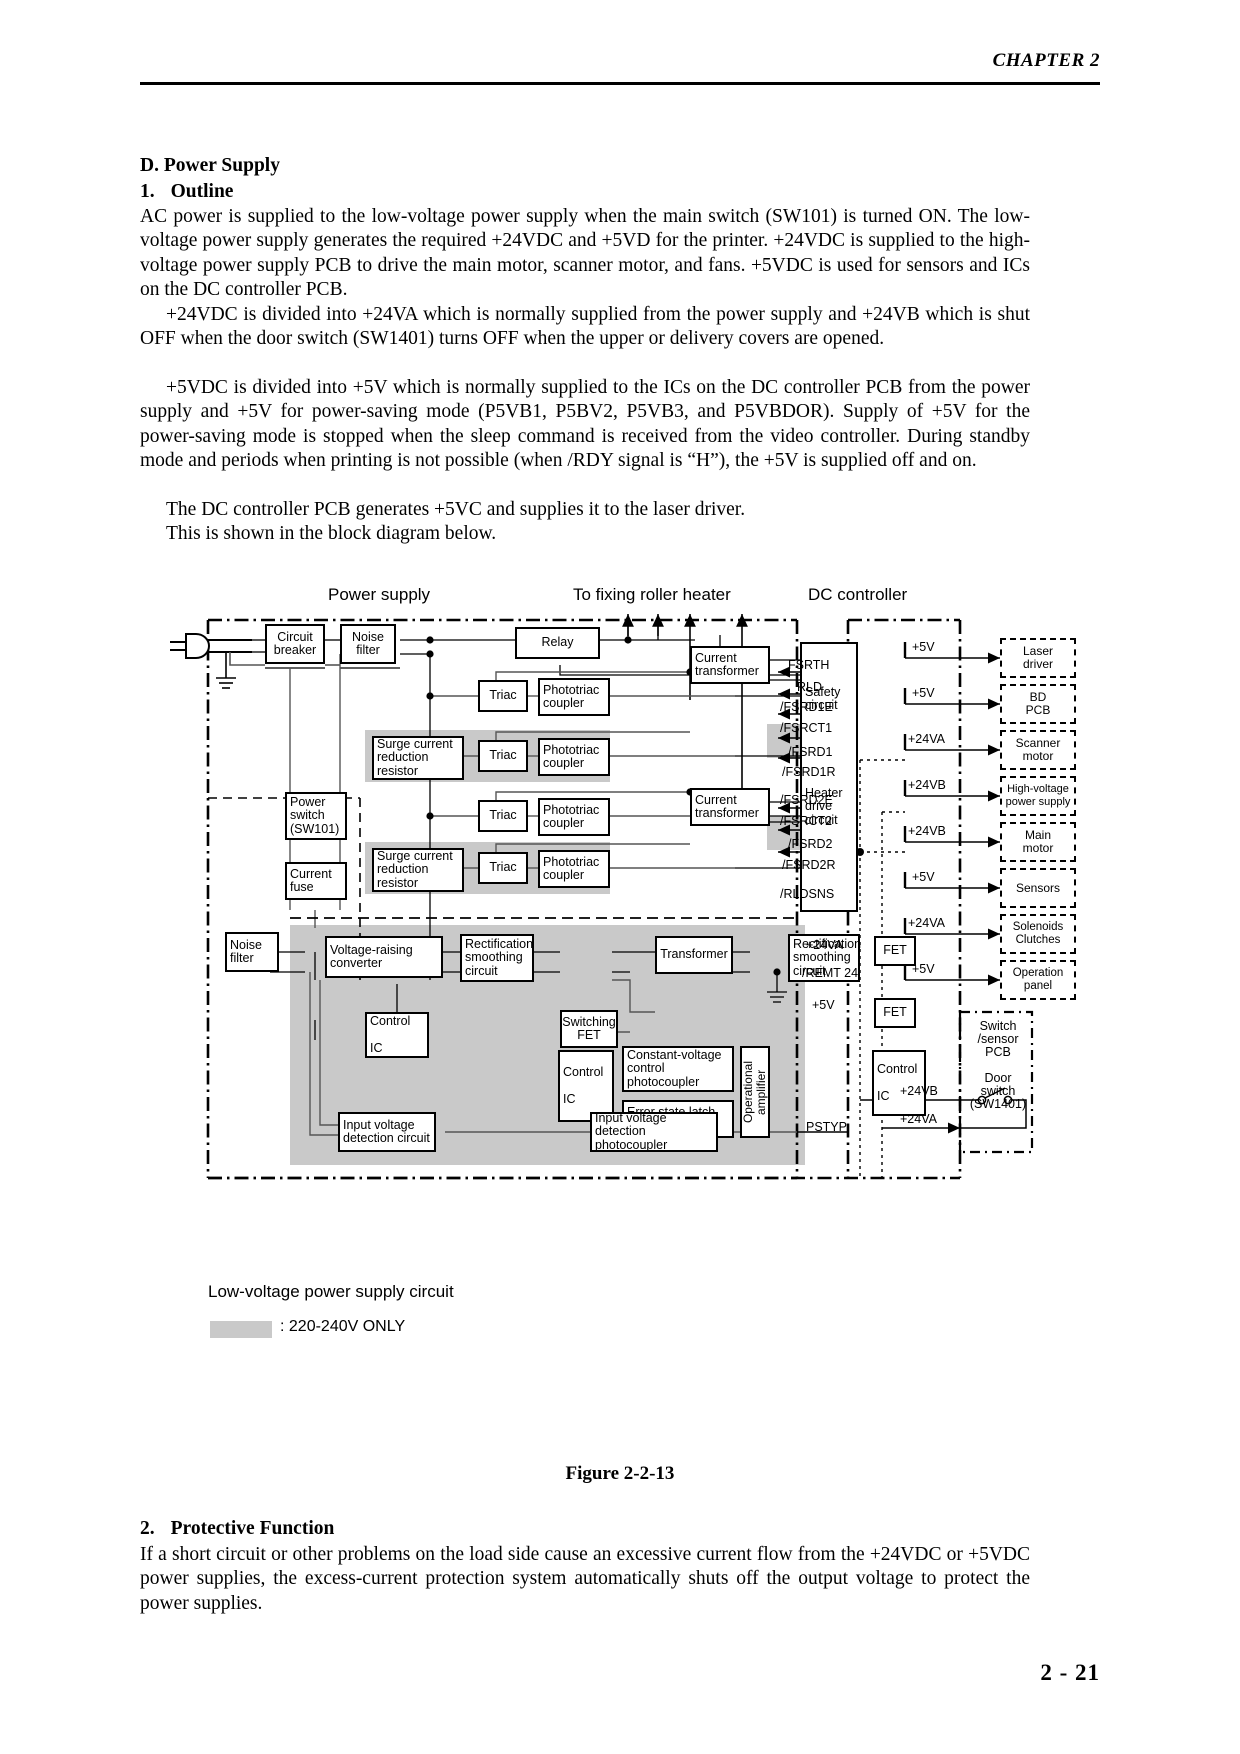 This screenshot has width=1240, height=1754. I want to click on block-current-fuse: Current fuse, so click(316, 881).